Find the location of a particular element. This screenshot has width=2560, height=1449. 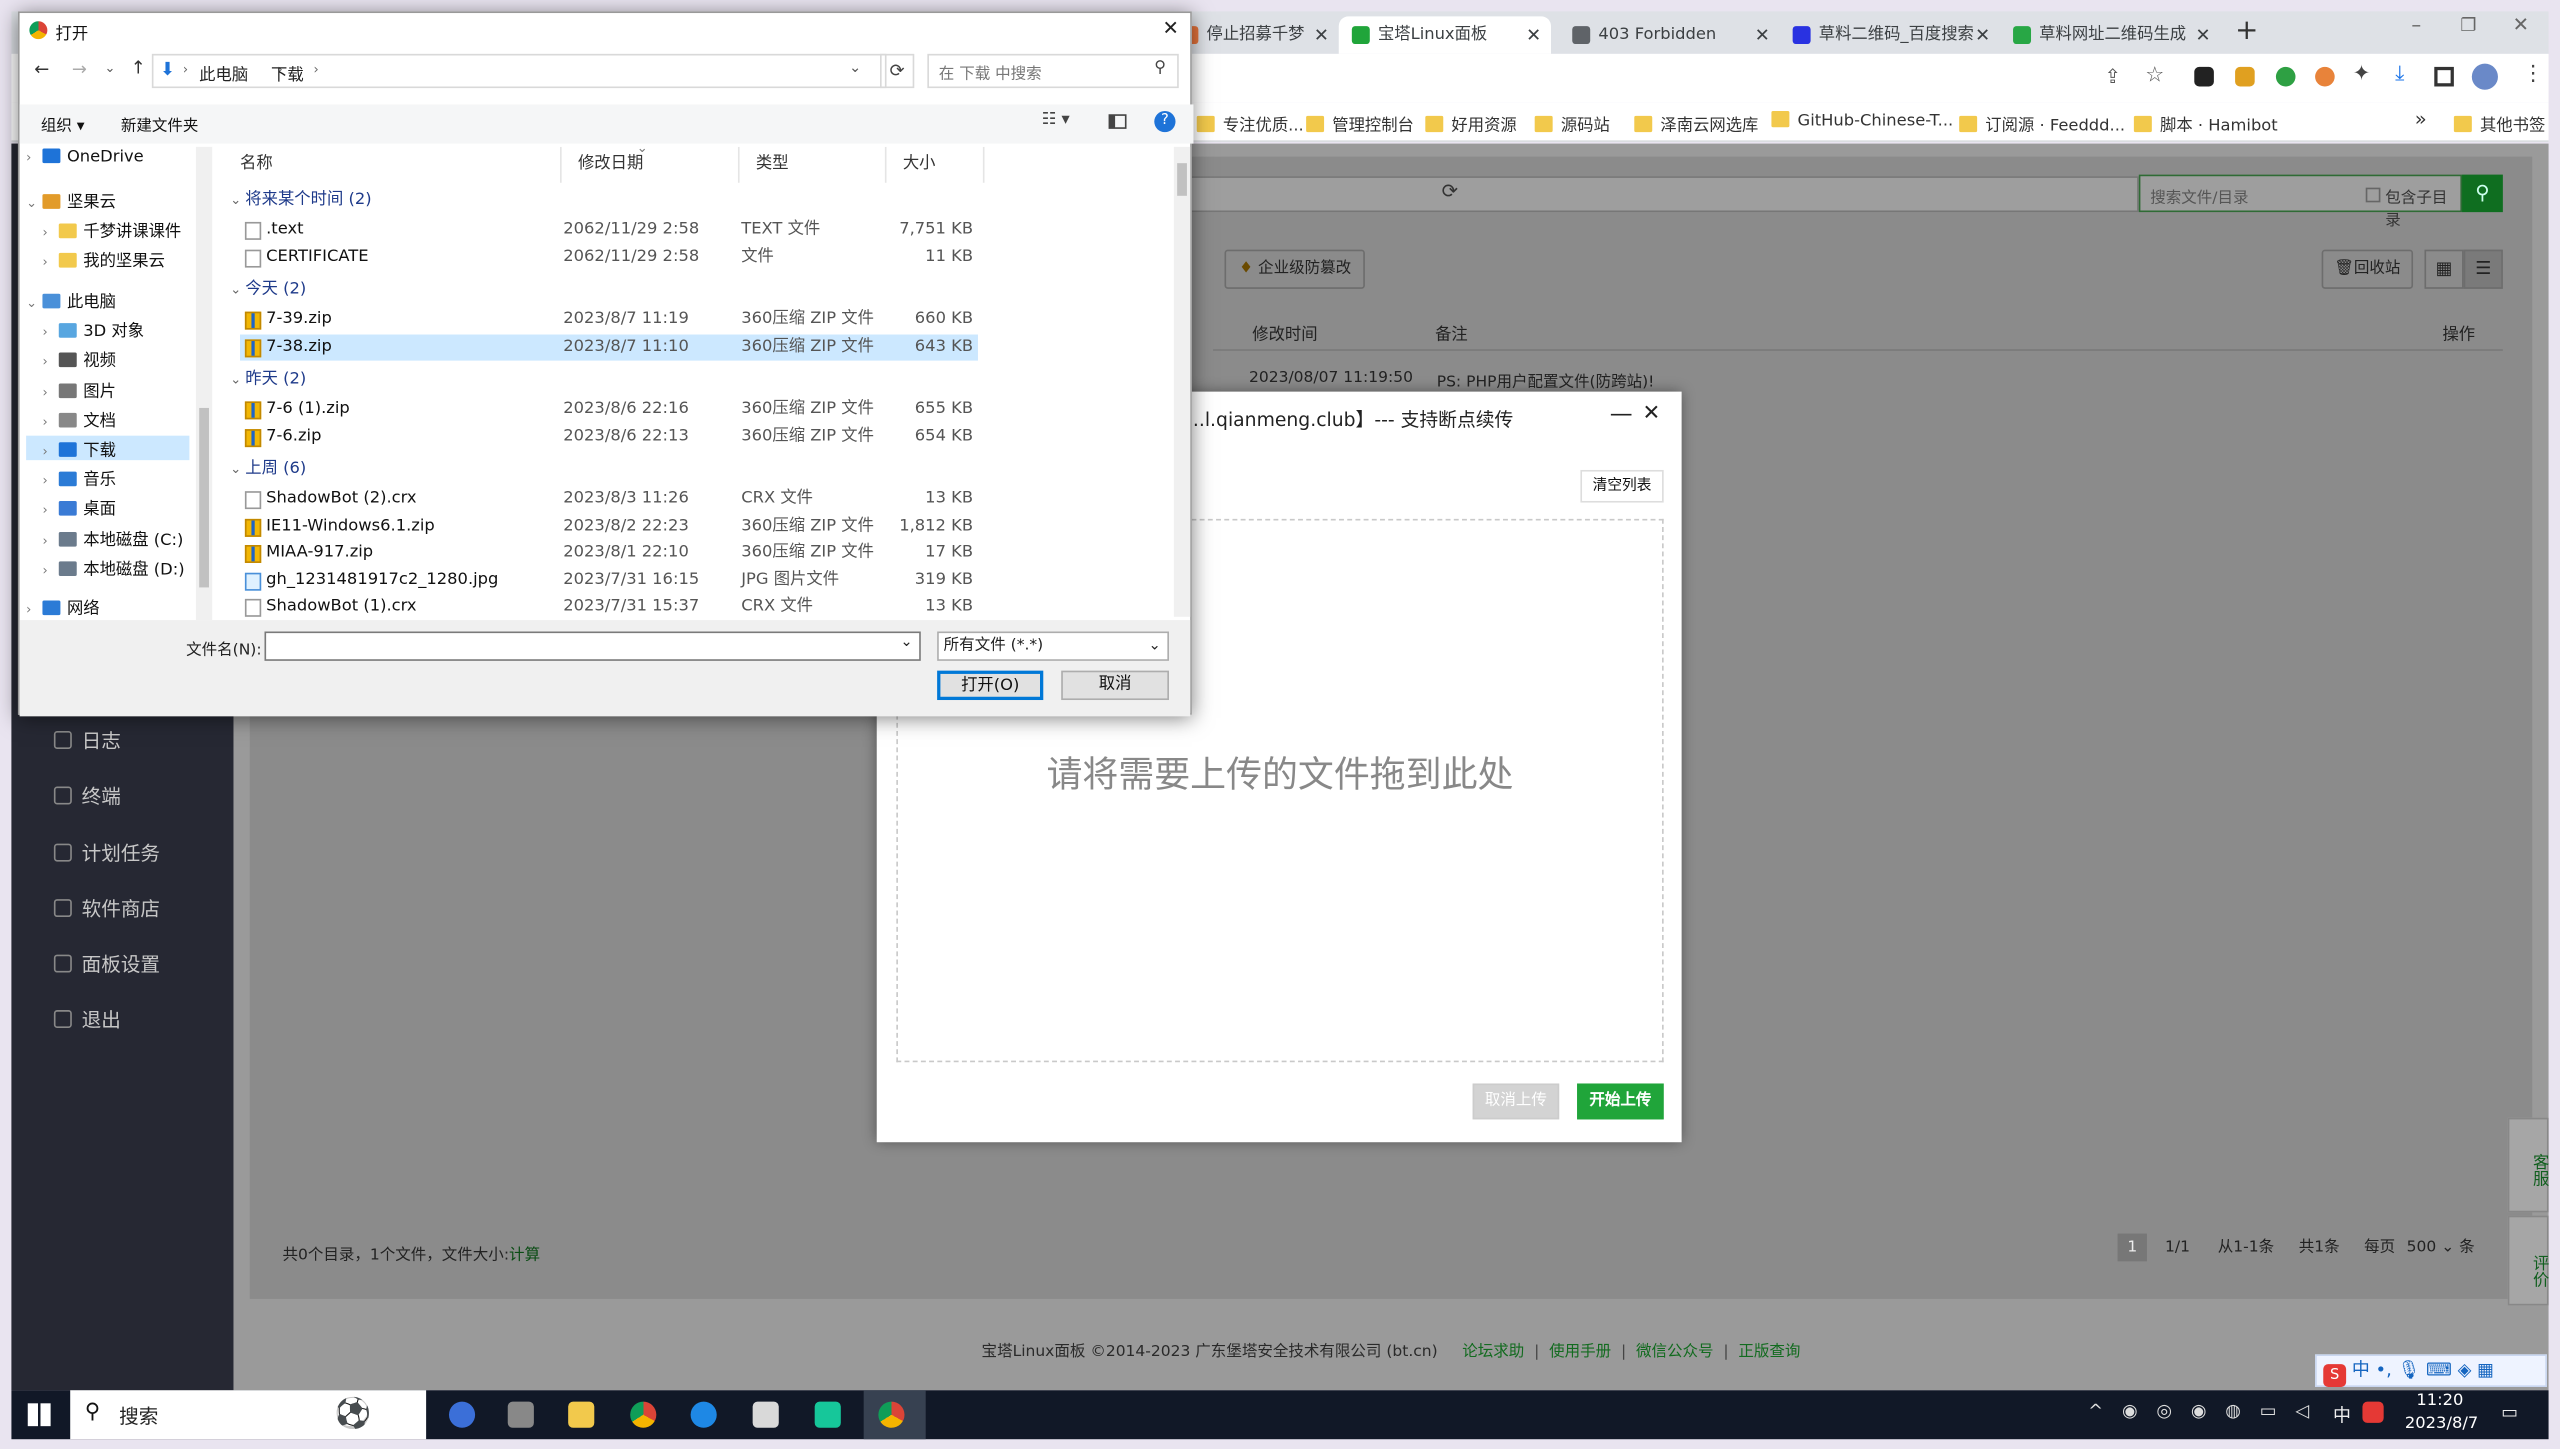

up-arrow-icon: ↑ is located at coordinates (138, 67).